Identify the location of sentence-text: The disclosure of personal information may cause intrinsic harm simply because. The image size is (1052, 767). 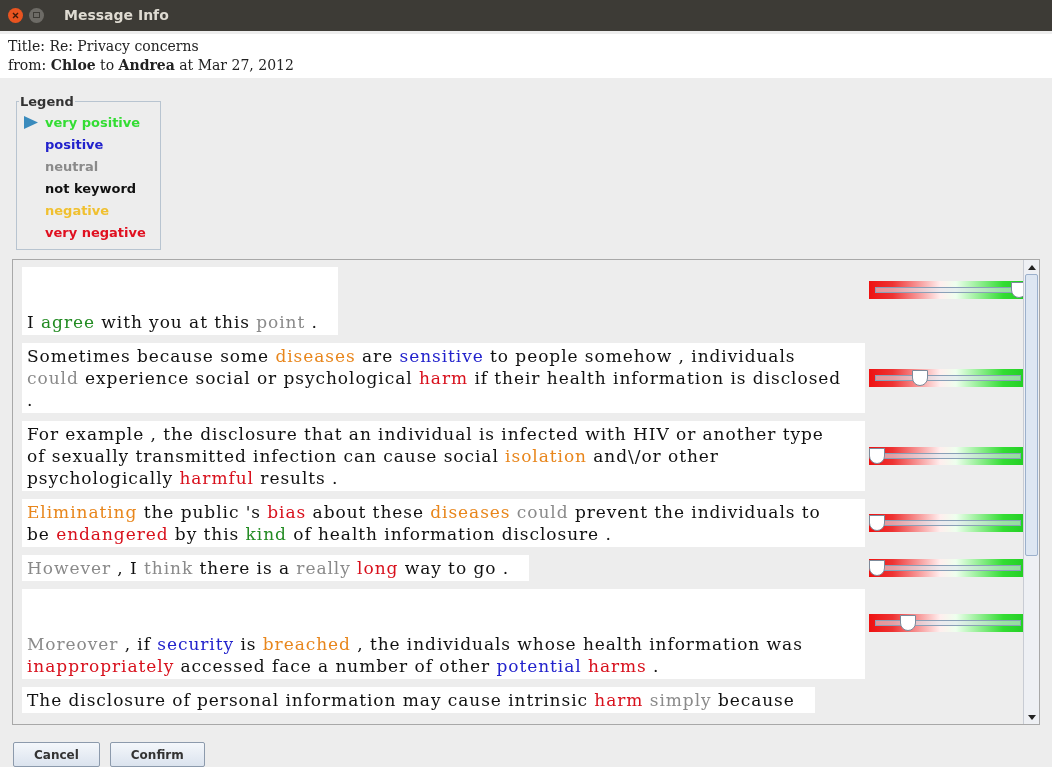
(418, 700).